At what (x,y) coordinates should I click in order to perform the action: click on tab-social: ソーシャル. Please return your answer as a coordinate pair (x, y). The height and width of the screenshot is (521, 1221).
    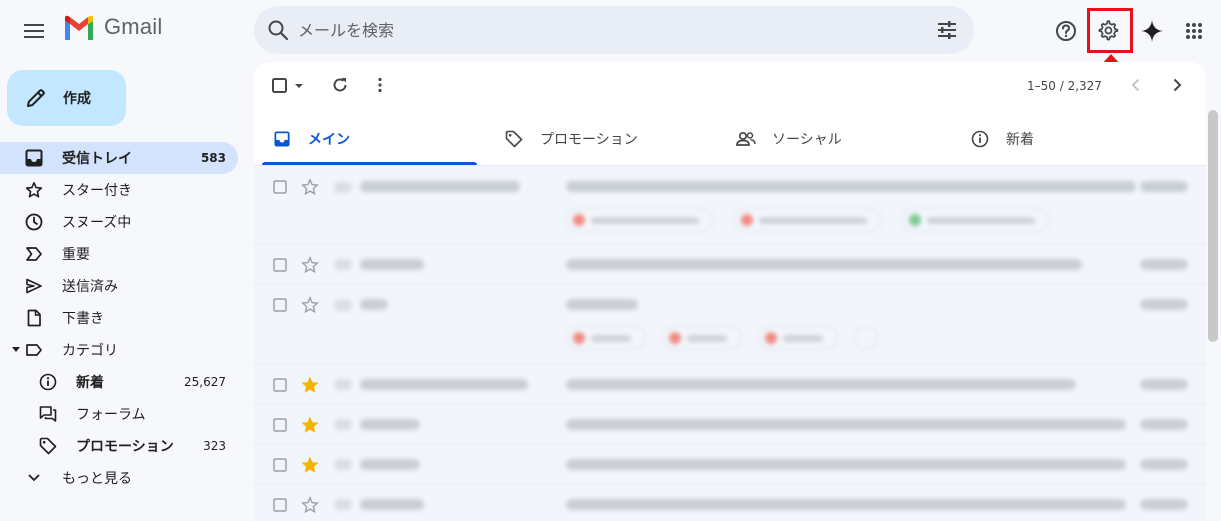
    Looking at the image, I should click on (789, 139).